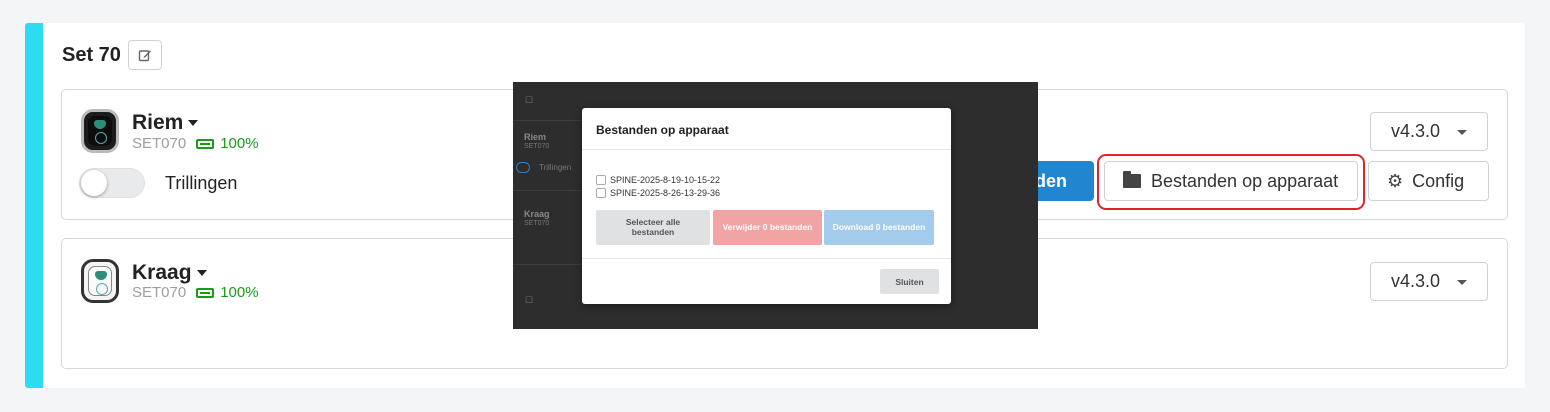  I want to click on config-label: Config, so click(1438, 180).